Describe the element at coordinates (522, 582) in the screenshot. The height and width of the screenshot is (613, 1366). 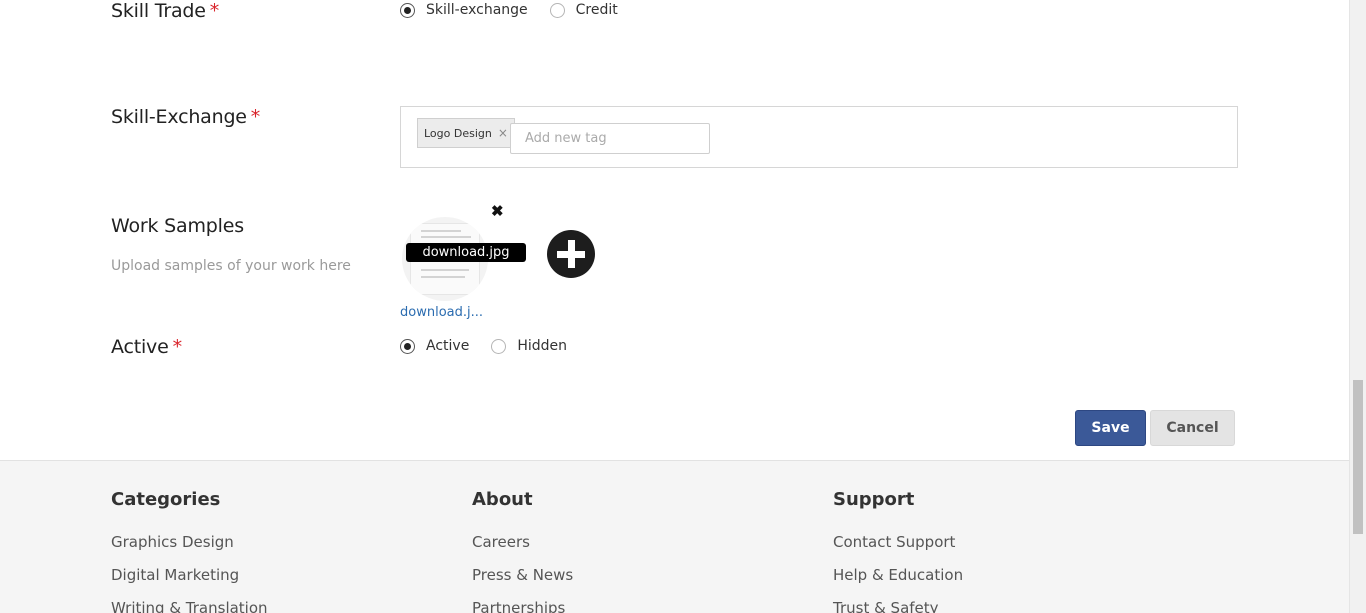
I see `footer-link: Press & News` at that location.